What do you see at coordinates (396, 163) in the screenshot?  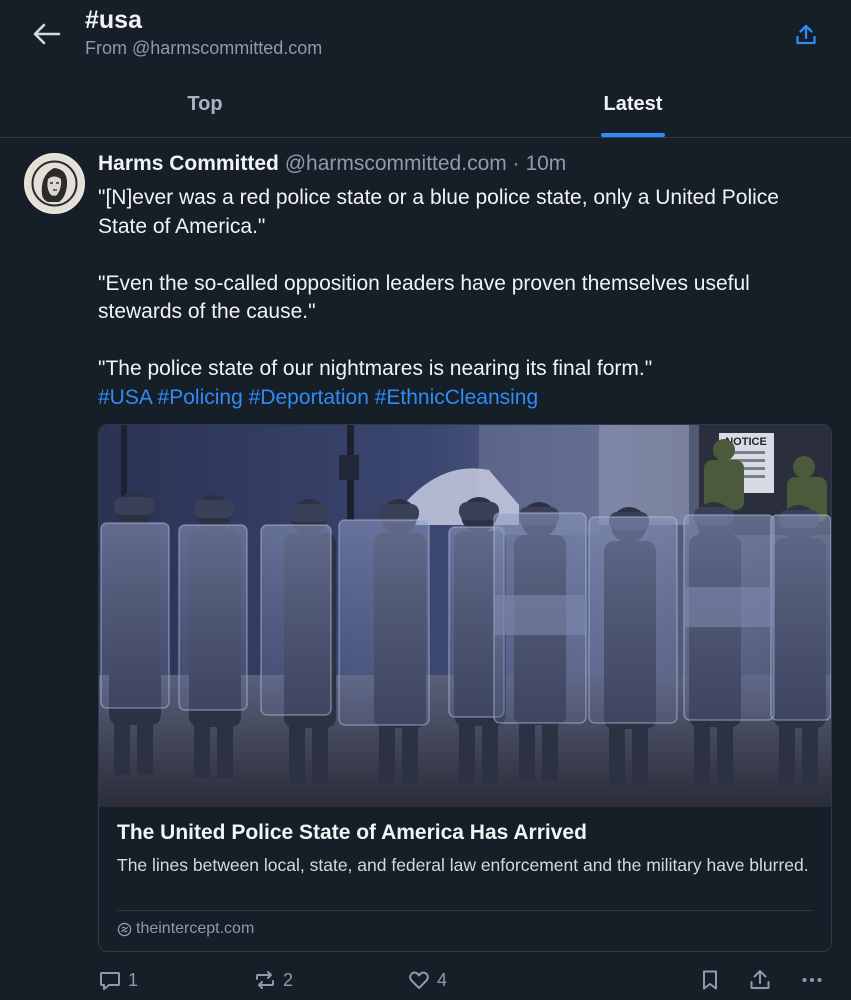 I see `author-handle: @harmscommitted.com` at bounding box center [396, 163].